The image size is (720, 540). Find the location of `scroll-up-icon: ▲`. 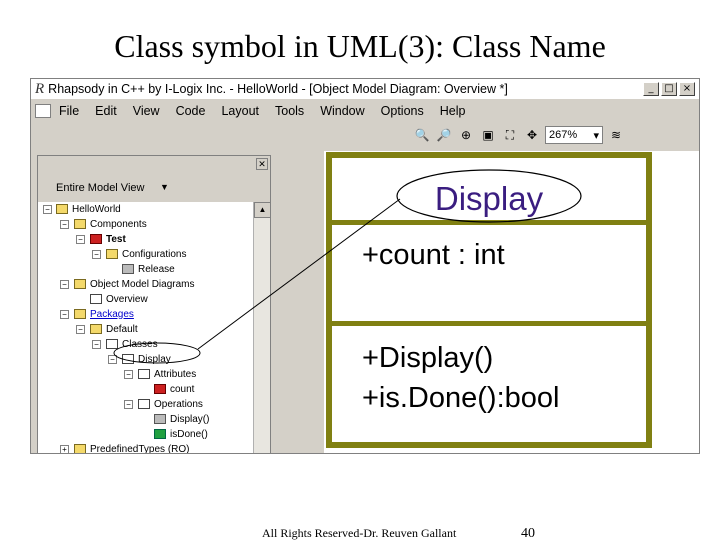

scroll-up-icon: ▲ is located at coordinates (262, 210).